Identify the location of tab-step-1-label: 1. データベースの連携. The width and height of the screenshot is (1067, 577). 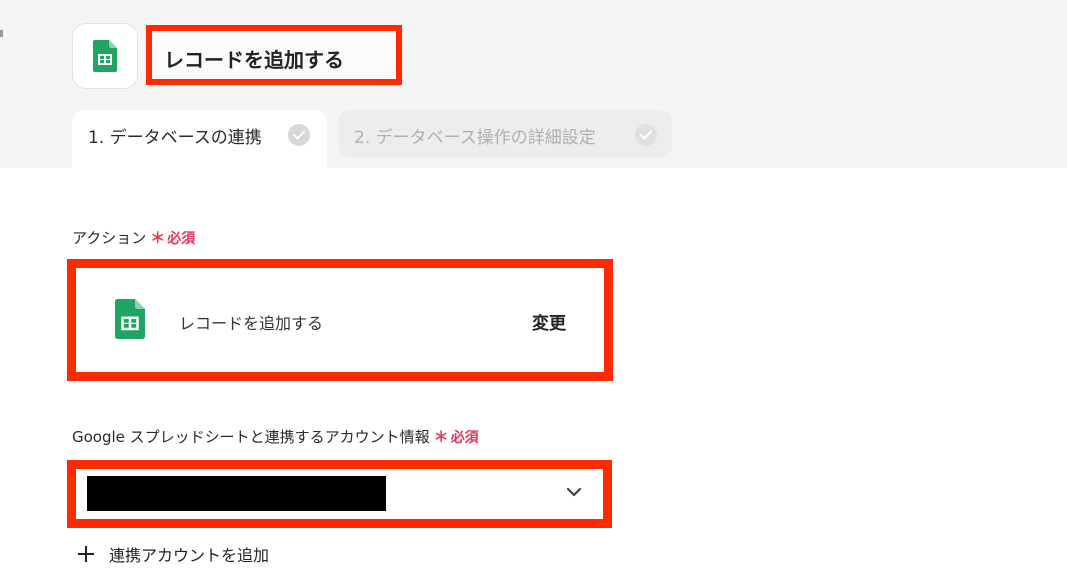
(175, 138).